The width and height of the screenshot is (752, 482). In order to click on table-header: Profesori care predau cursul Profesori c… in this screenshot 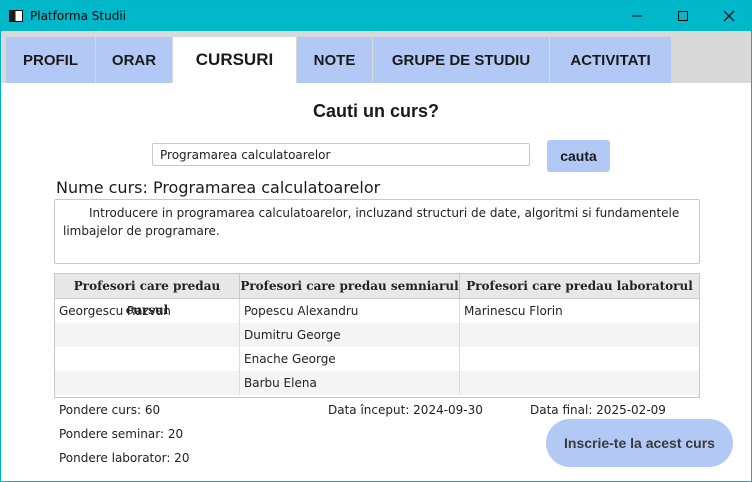, I will do `click(377, 295)`.